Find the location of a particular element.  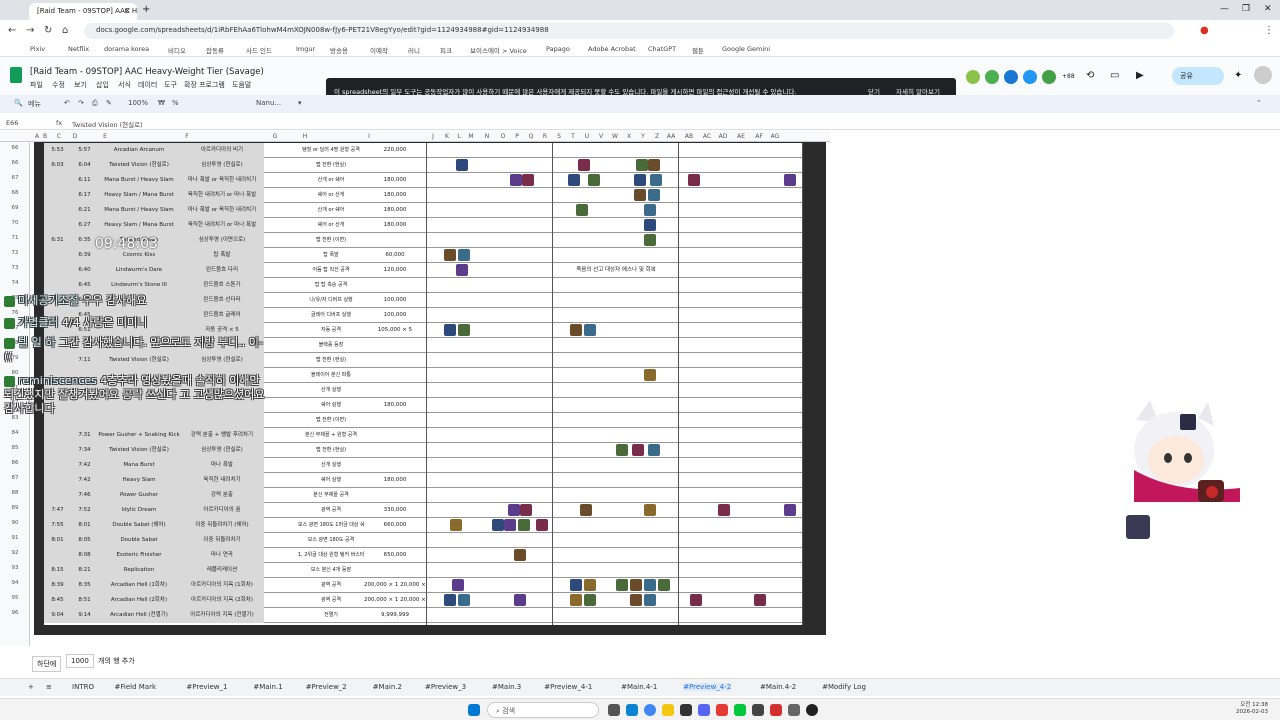

zoom-select: 100% is located at coordinates (138, 103).